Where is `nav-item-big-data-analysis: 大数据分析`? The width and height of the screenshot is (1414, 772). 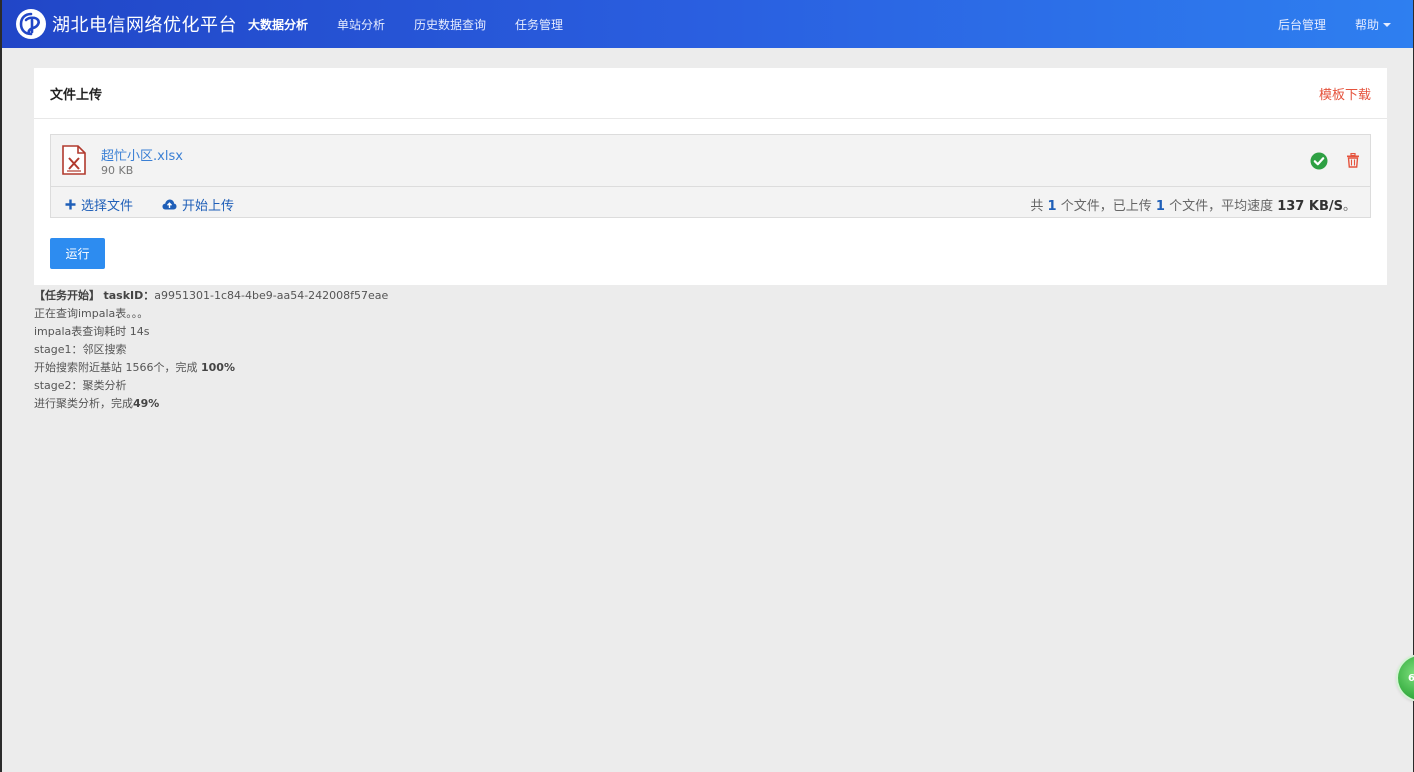
nav-item-big-data-analysis: 大数据分析 is located at coordinates (278, 24).